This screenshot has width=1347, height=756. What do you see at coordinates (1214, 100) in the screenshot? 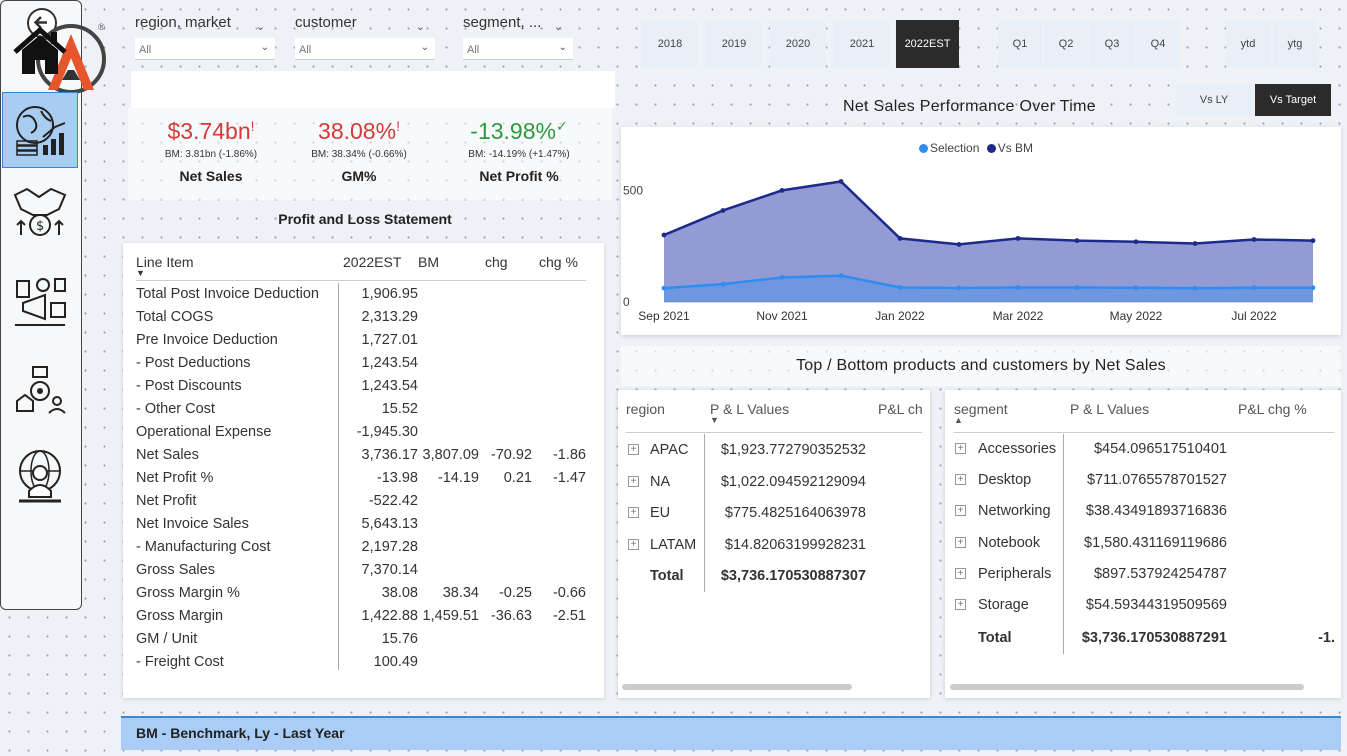
I see `compare-button-vs-ly: Vs LY` at bounding box center [1214, 100].